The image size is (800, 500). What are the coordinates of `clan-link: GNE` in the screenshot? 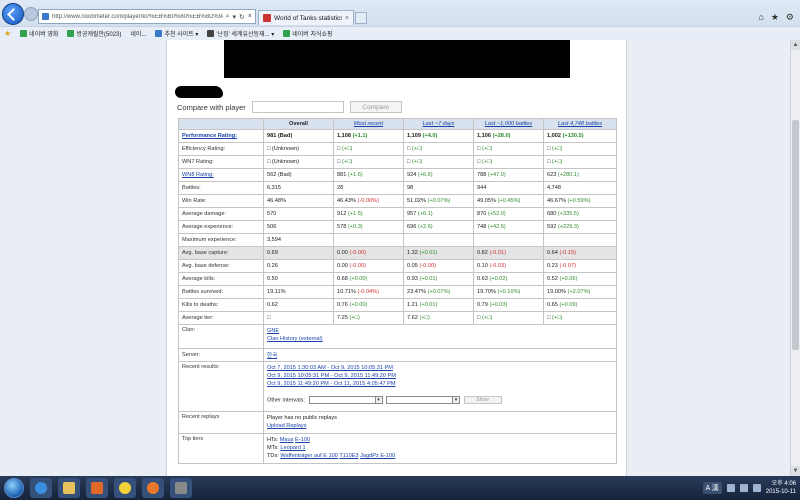 It's located at (273, 331).